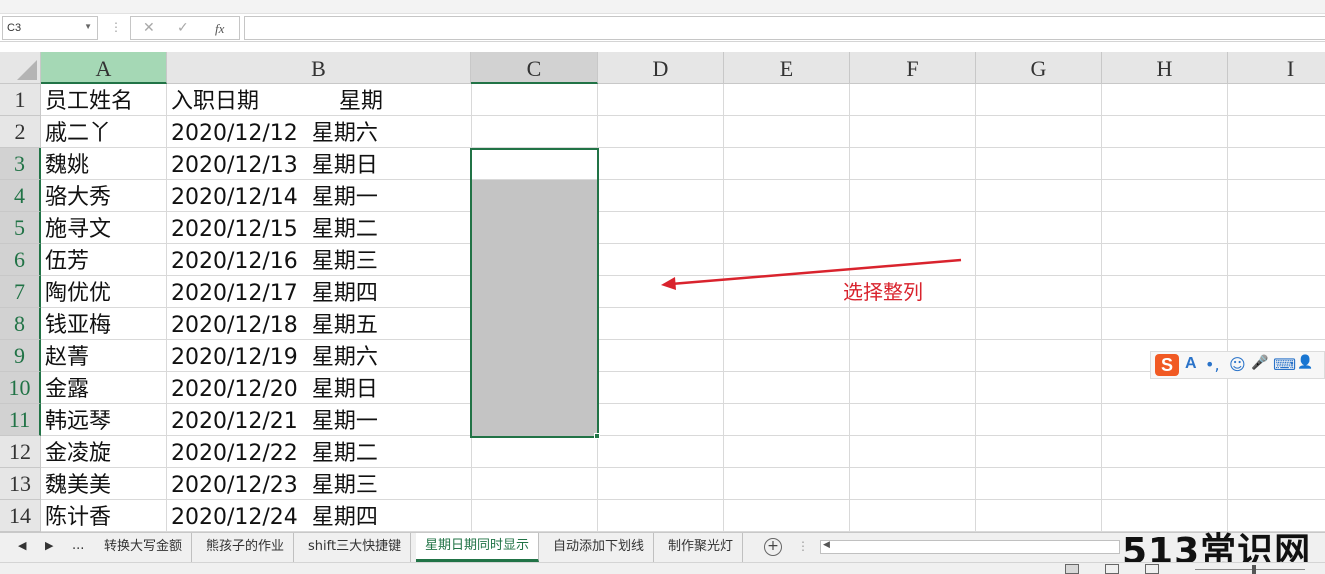 The height and width of the screenshot is (574, 1325). I want to click on sheet-tab: shift三大快捷键, so click(355, 547).